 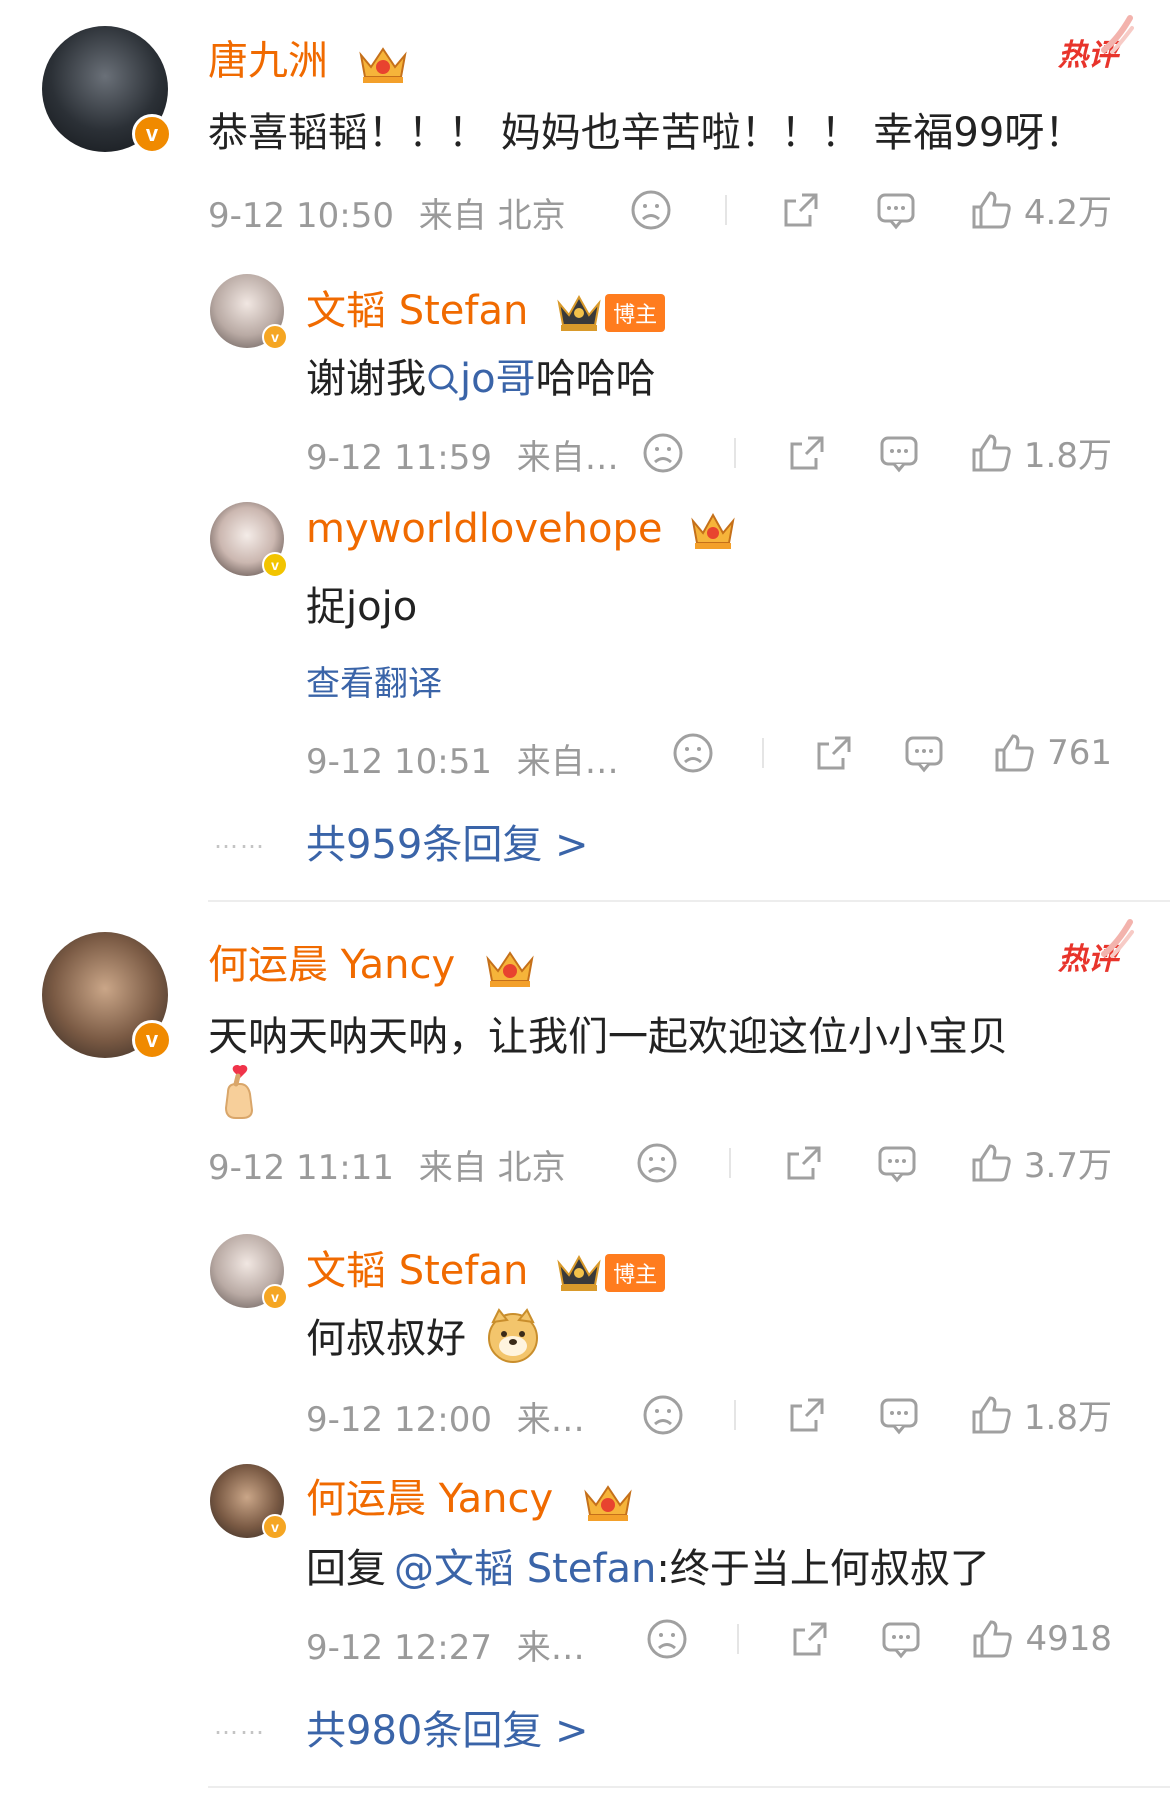 What do you see at coordinates (595, 379) in the screenshot?
I see `reply-text-suffix: 哈哈哈` at bounding box center [595, 379].